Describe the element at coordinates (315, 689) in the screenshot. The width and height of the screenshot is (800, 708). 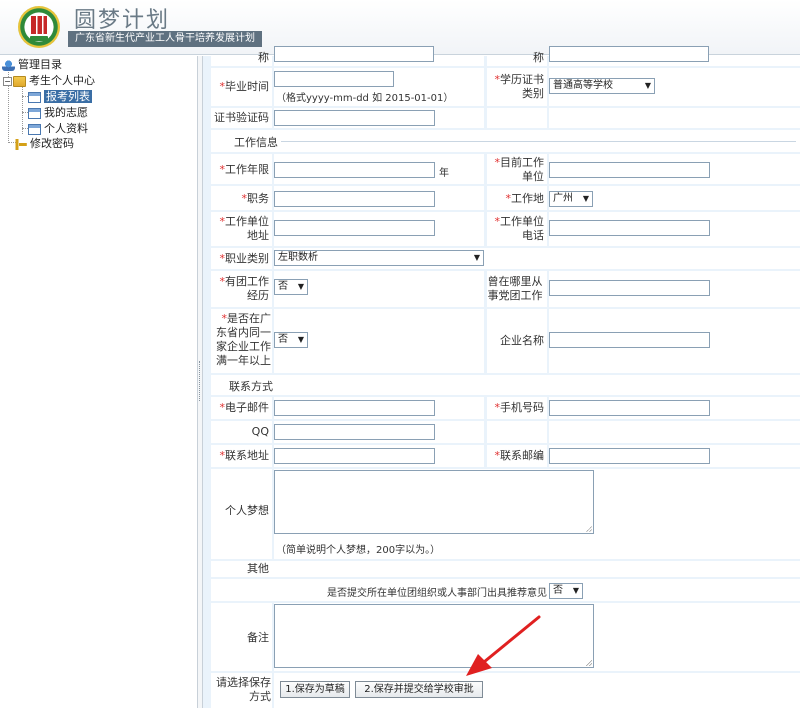
I see `save-draft-button: 1.保存为草稿` at that location.